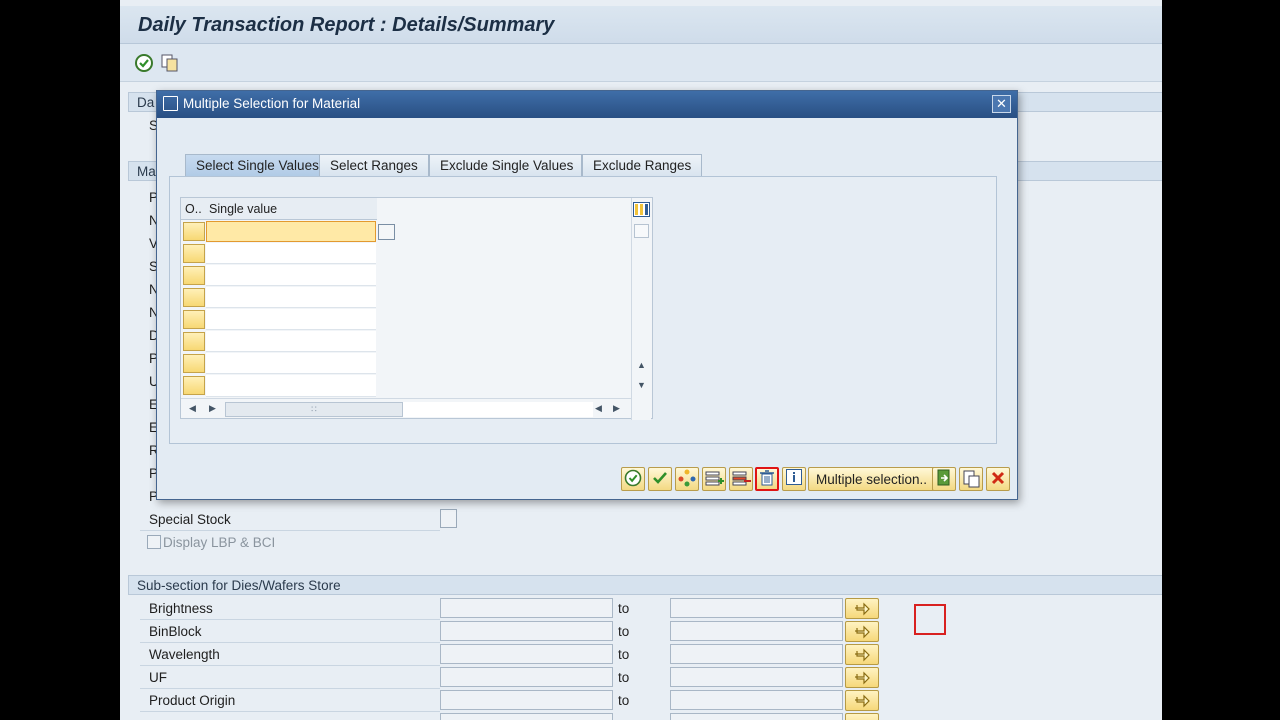  What do you see at coordinates (272, 103) in the screenshot?
I see `dialog-title: Multiple Selection for Material` at bounding box center [272, 103].